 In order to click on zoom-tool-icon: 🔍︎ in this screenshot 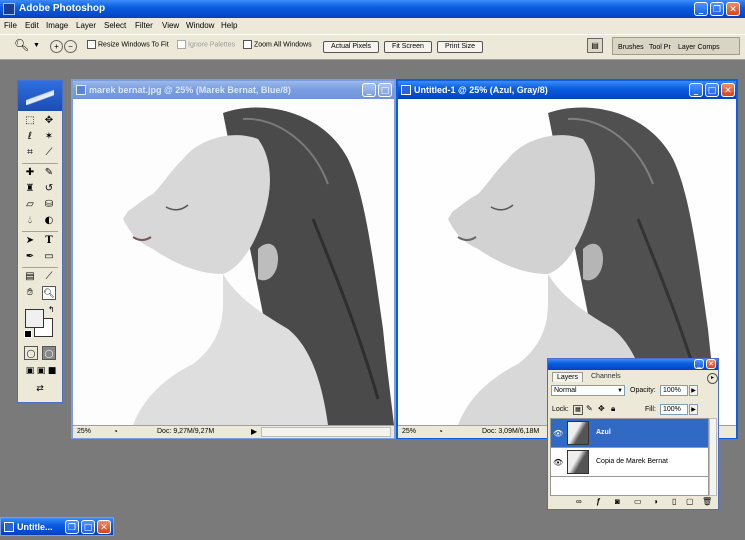, I will do `click(21, 45)`.